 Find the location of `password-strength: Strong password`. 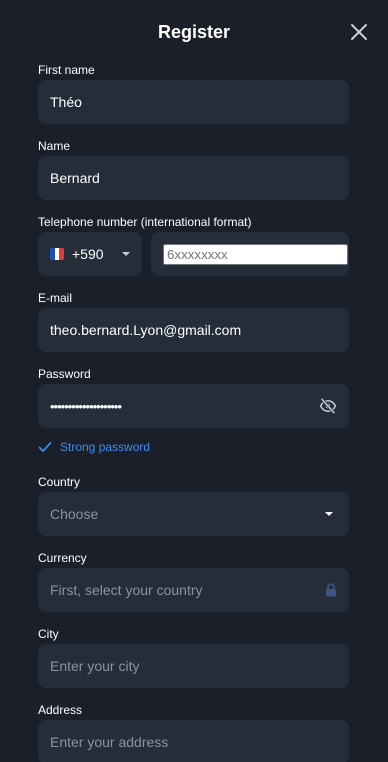

password-strength: Strong password is located at coordinates (94, 447).